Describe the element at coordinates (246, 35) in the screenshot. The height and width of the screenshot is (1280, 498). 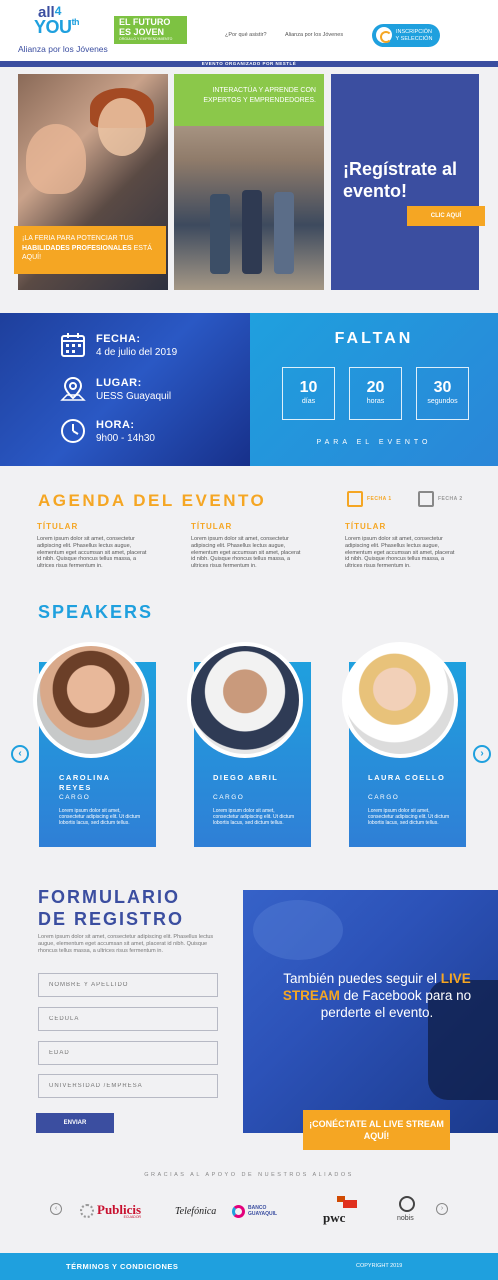
I see `nav-link-por-que-asistir: ¿Por qué asistir?` at that location.